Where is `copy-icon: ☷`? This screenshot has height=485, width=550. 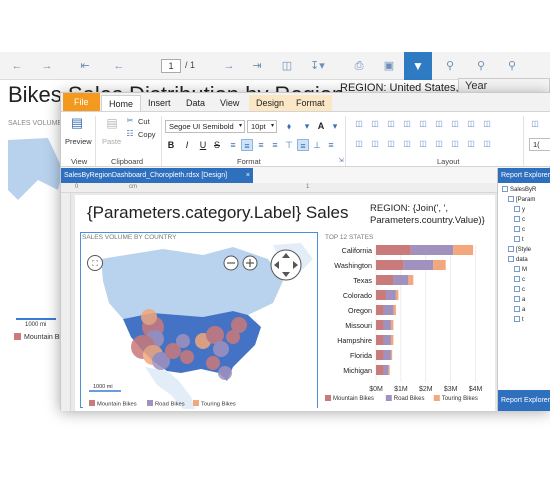 copy-icon: ☷ is located at coordinates (130, 134).